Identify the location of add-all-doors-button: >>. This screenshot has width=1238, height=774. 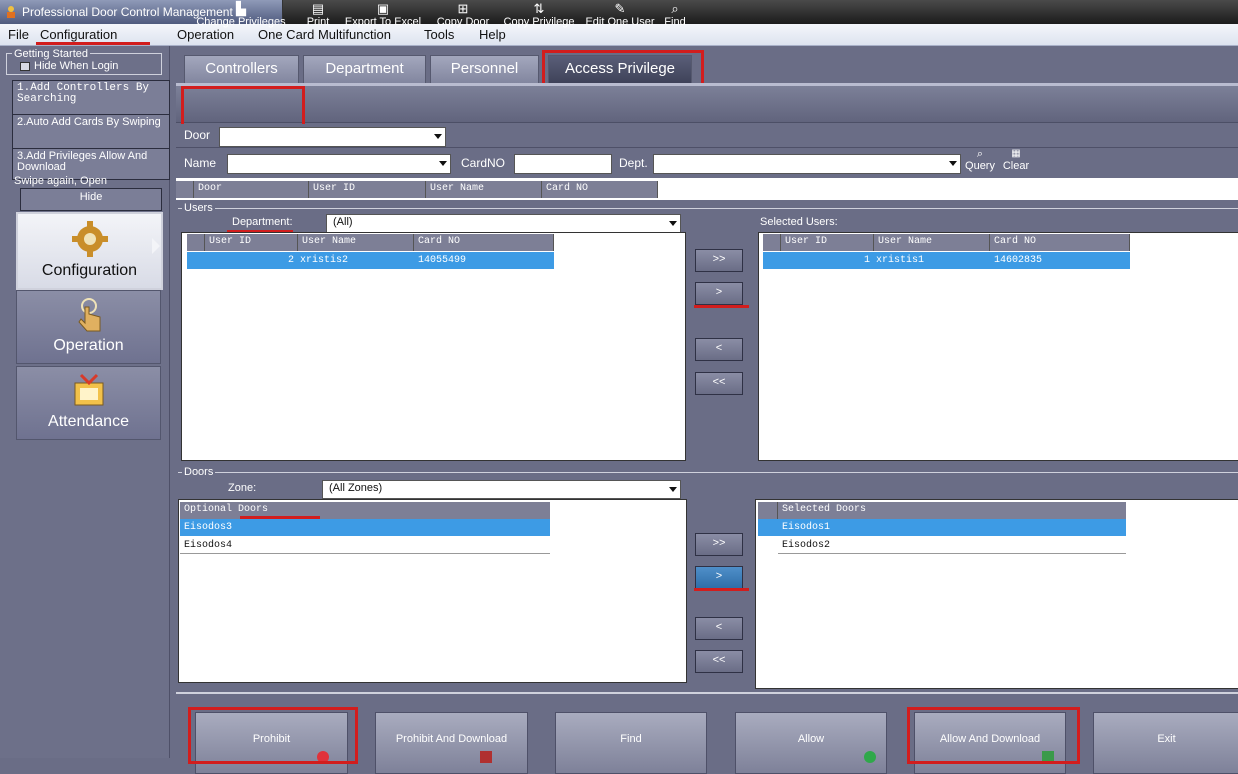
(719, 544).